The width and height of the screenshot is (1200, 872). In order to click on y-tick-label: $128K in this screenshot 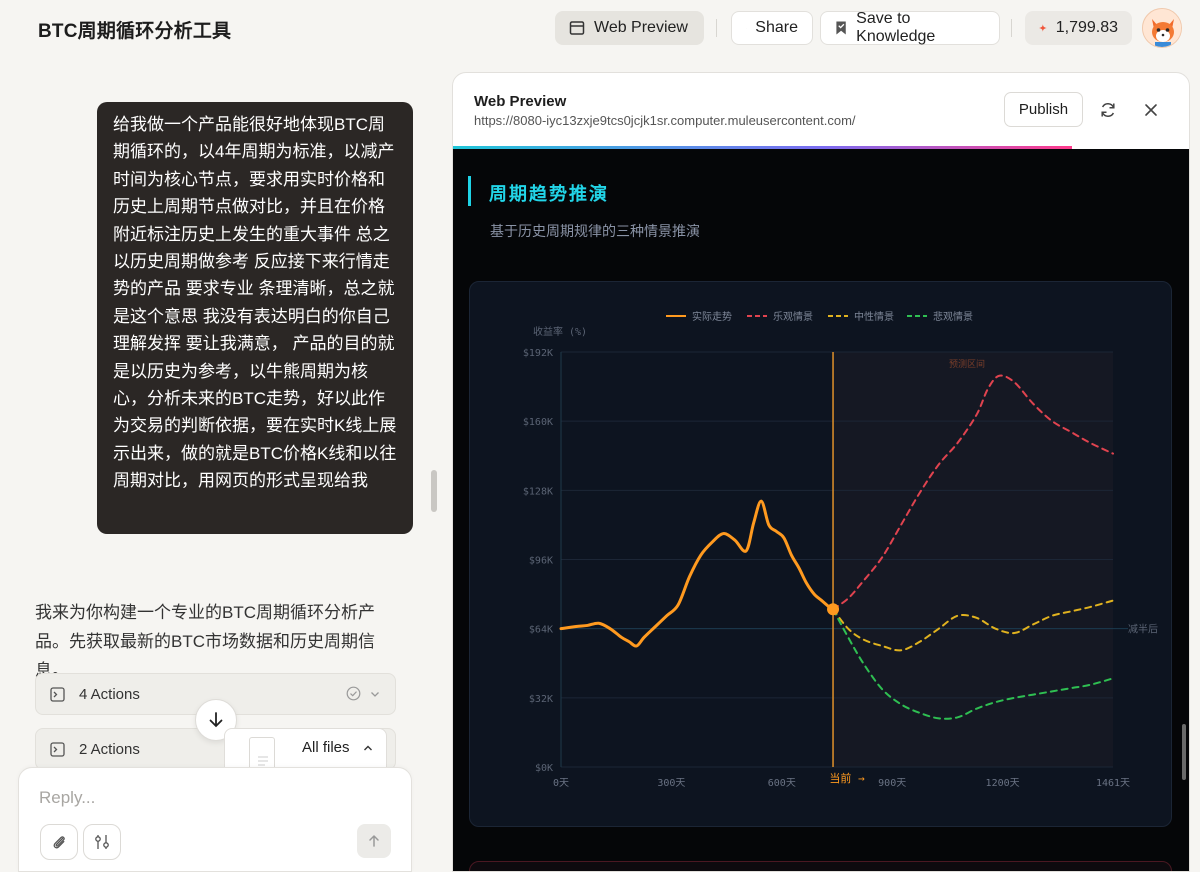, I will do `click(538, 491)`.